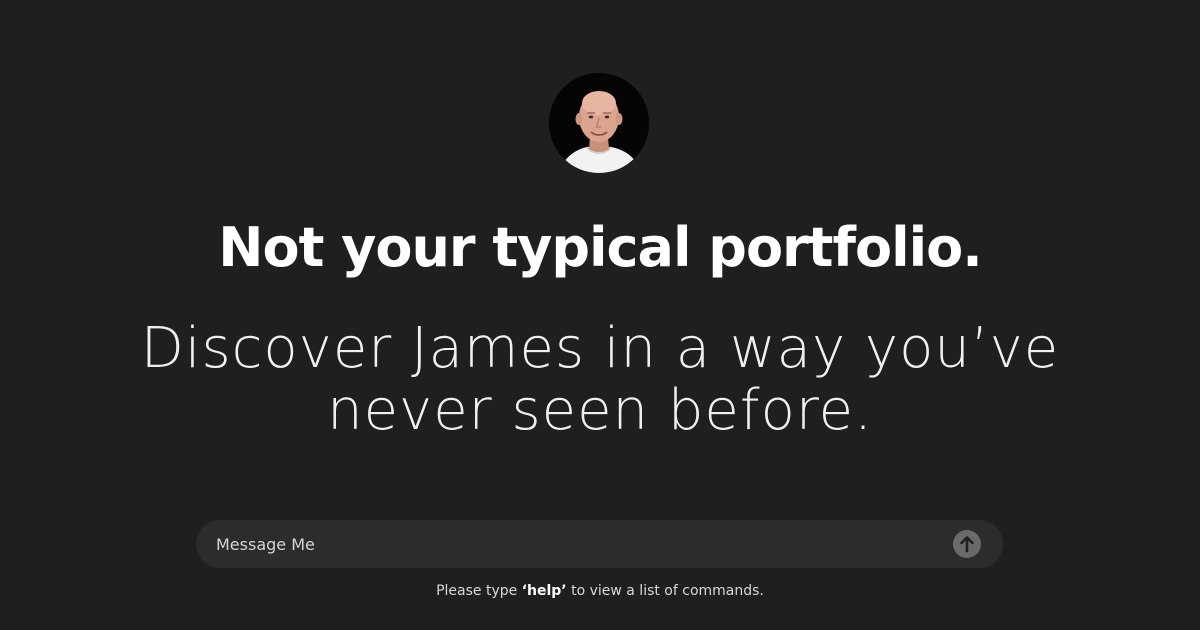 The height and width of the screenshot is (630, 1200). I want to click on arrow-up-icon, so click(967, 544).